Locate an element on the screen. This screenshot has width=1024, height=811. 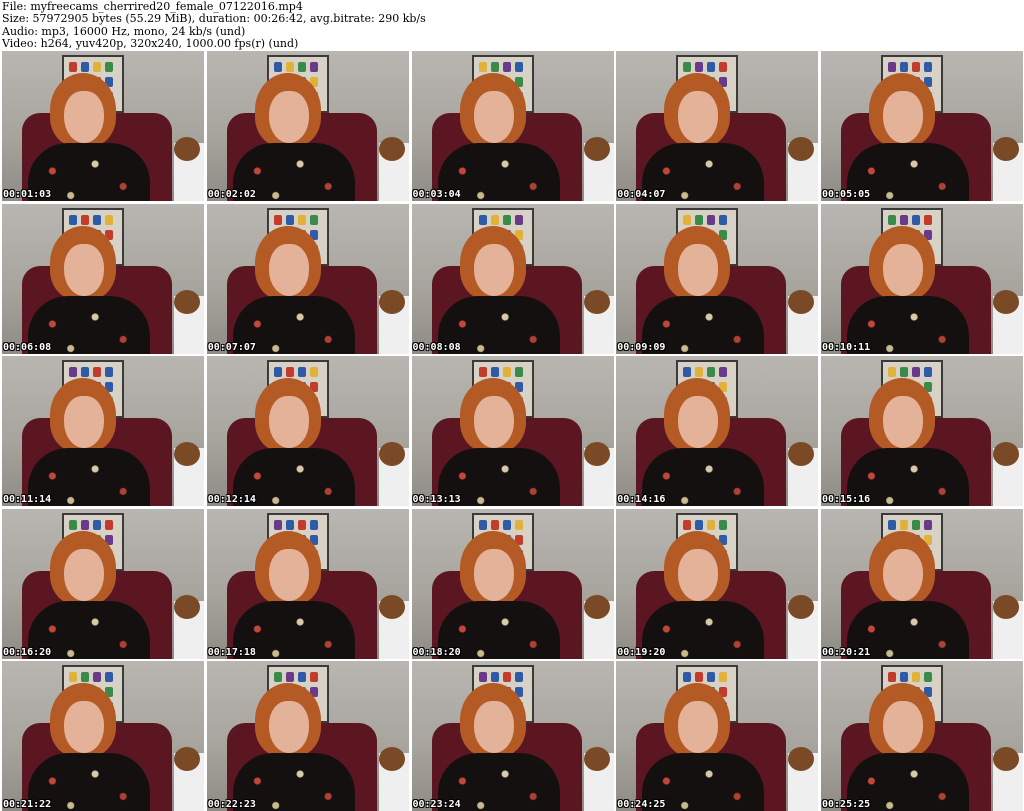
video-thumbnail: 00:21:22 is located at coordinates (103, 736).